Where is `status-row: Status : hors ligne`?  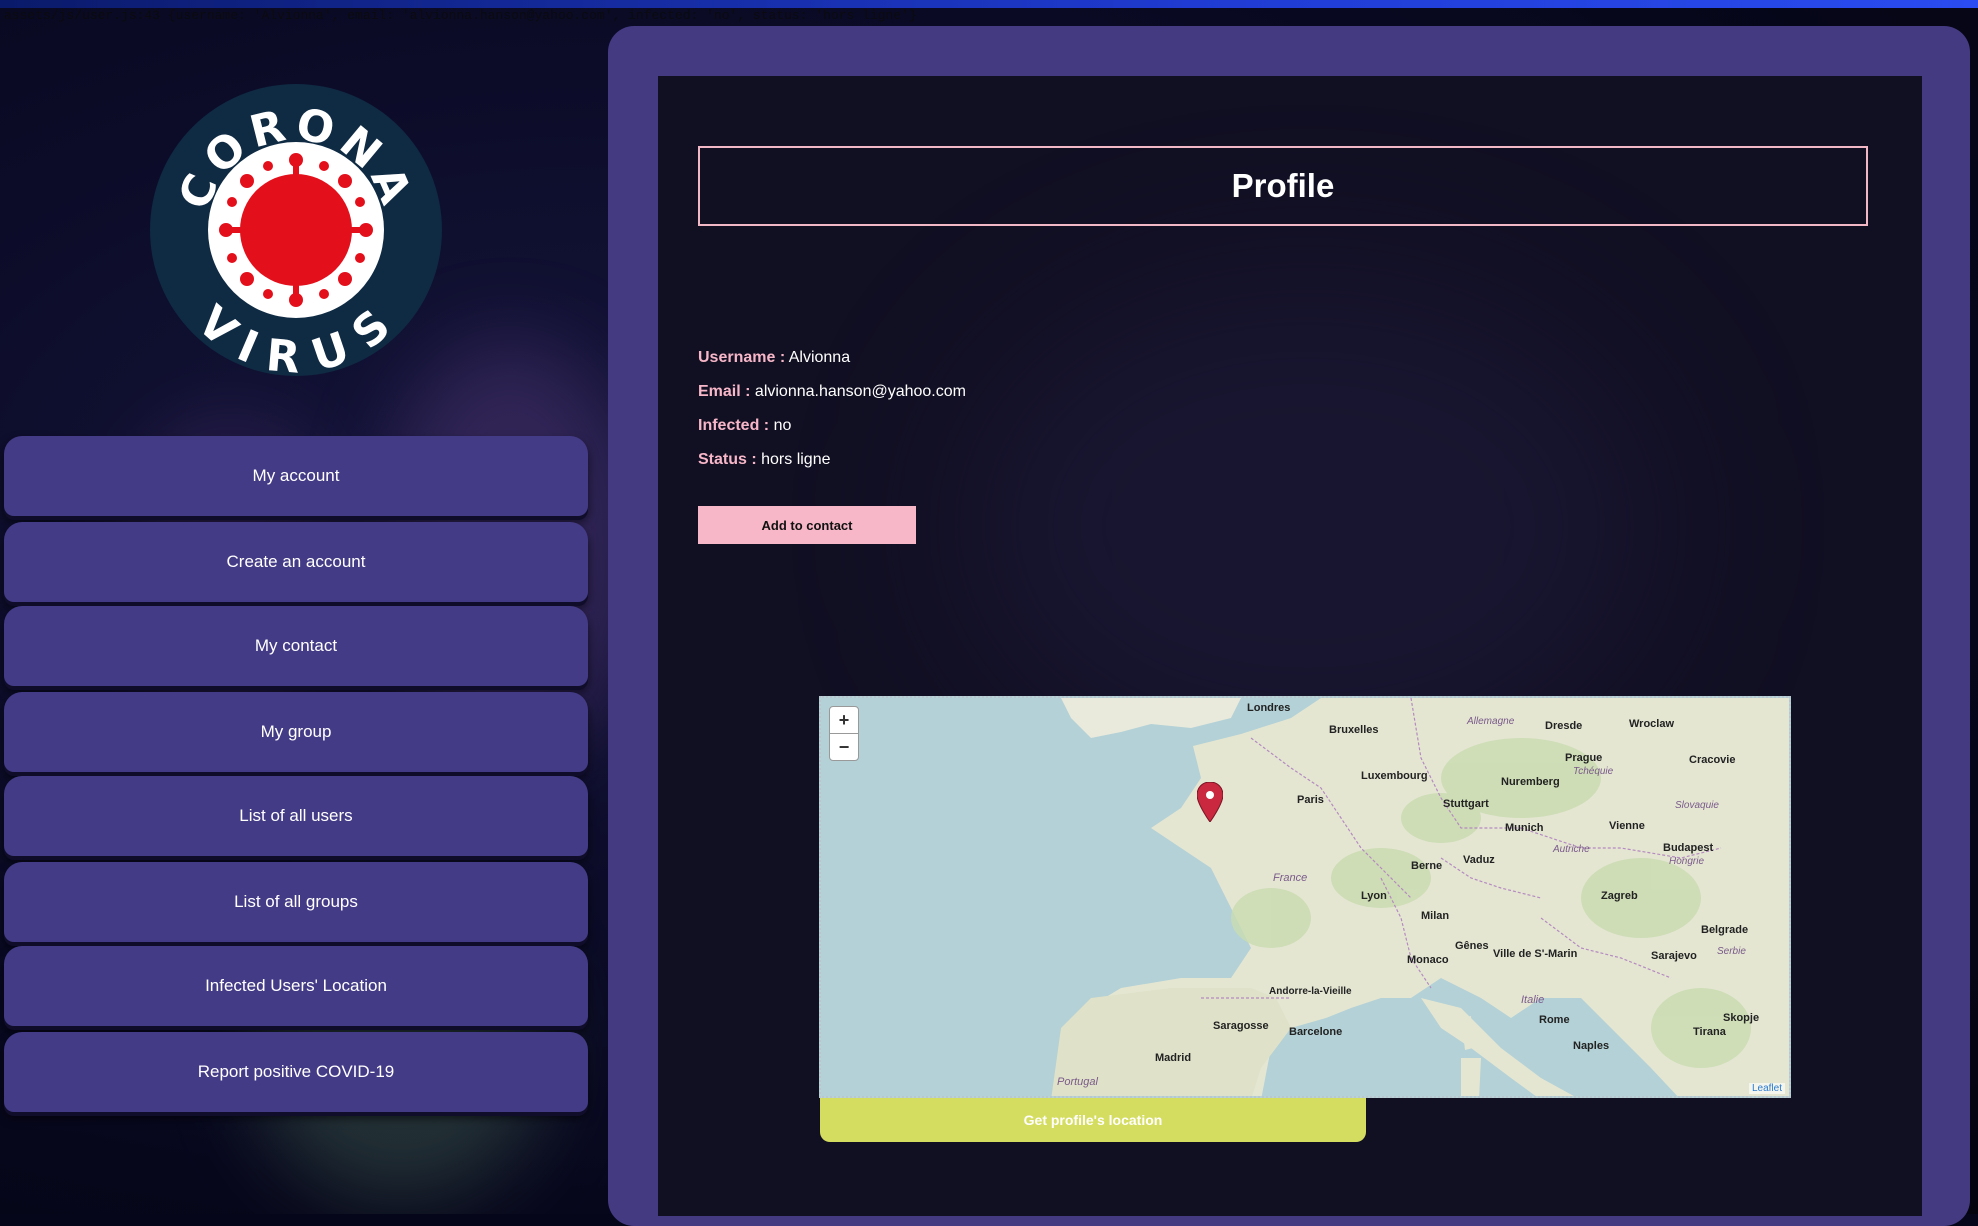
status-row: Status : hors ligne is located at coordinates (764, 460).